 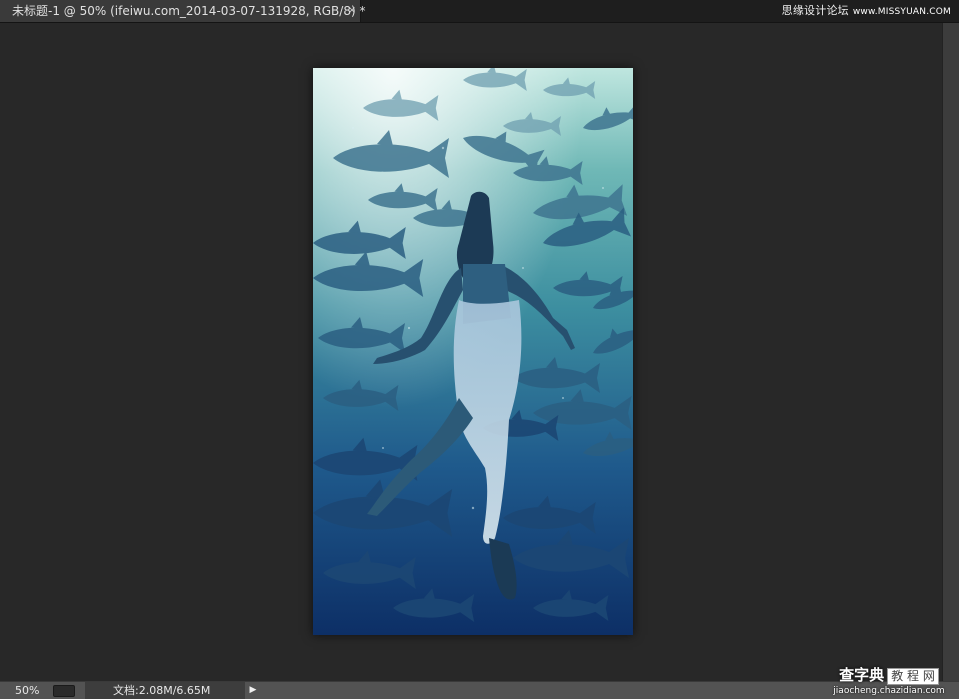 I want to click on watermark-url: jiaocheng.chazidian.com, so click(x=889, y=691).